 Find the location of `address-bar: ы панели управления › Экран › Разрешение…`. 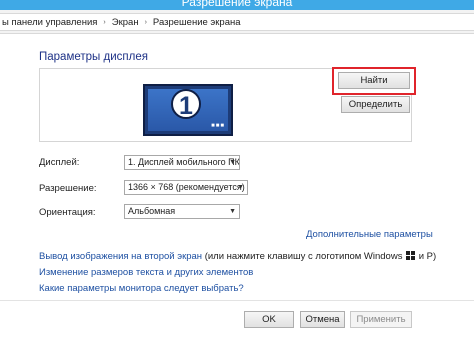

address-bar: ы панели управления › Экран › Разрешение… is located at coordinates (237, 22).